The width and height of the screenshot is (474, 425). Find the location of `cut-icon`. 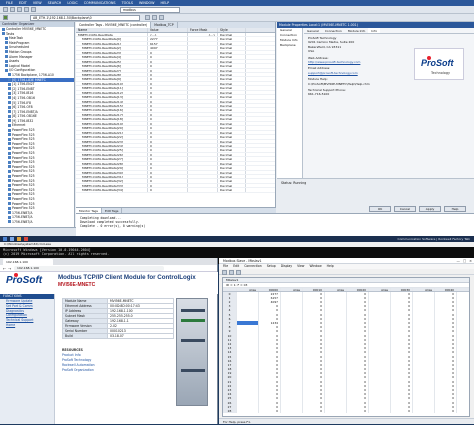

cut-icon is located at coordinates (26, 9).